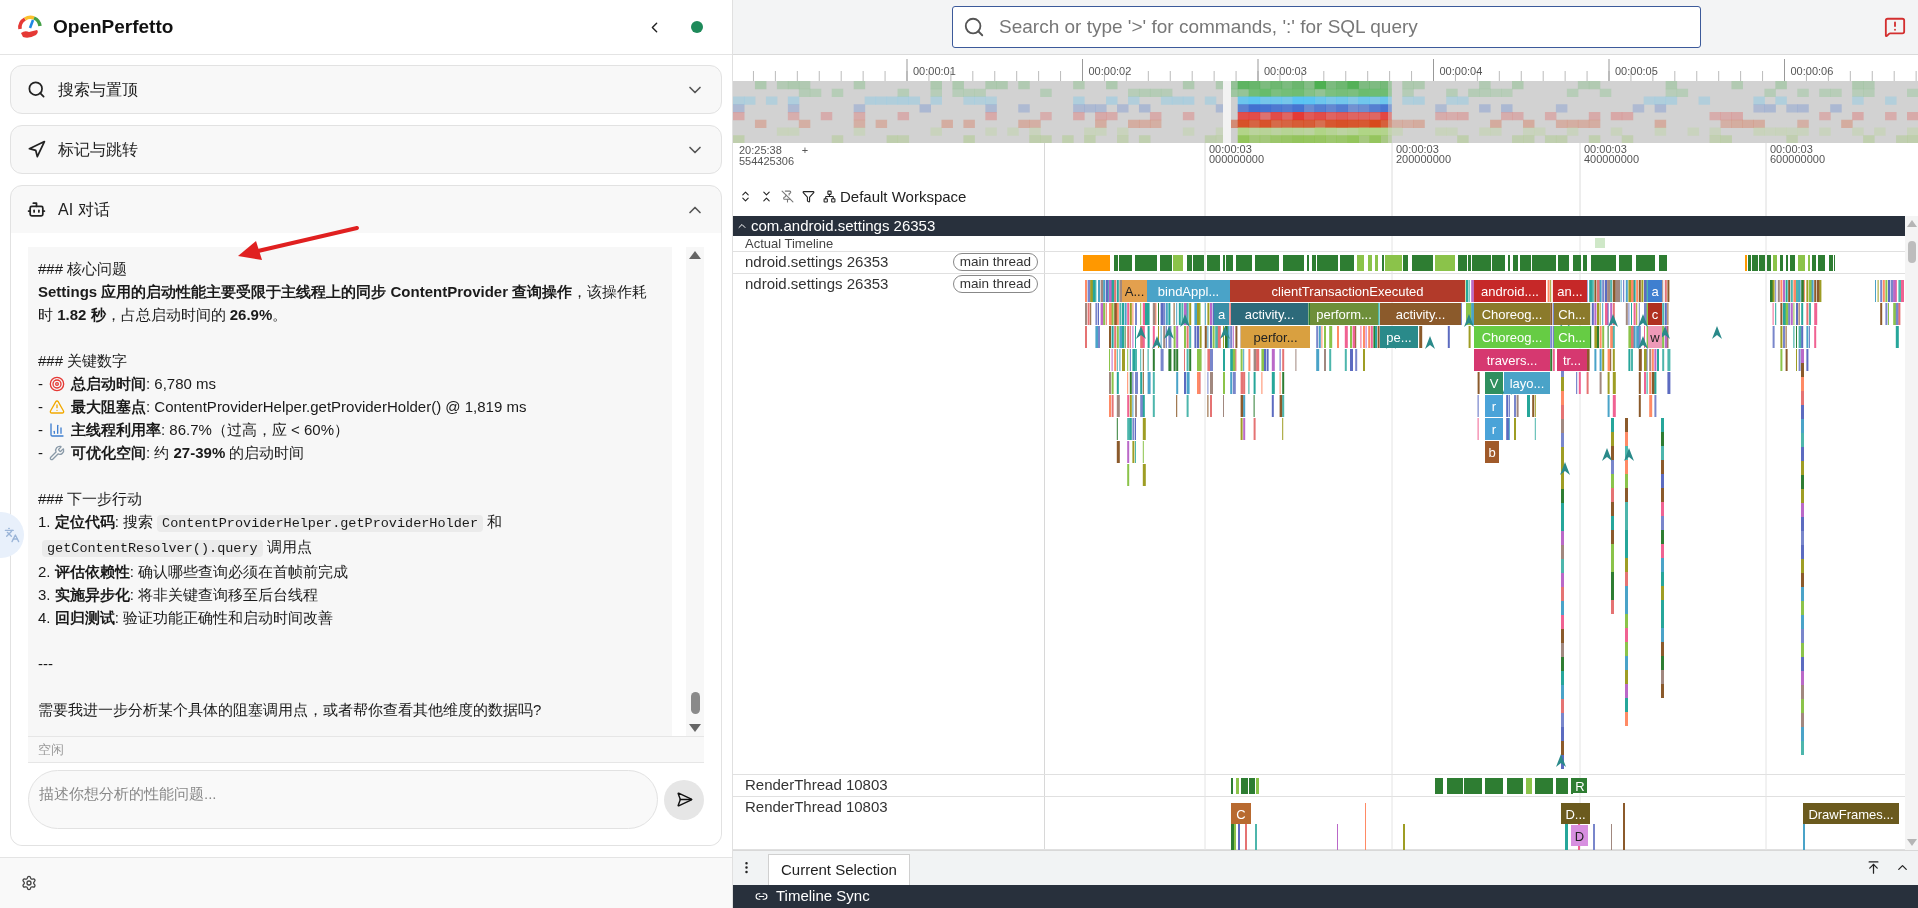 The height and width of the screenshot is (908, 1918). I want to click on trace-slice: clientTransactionExecuted, so click(1347, 291).